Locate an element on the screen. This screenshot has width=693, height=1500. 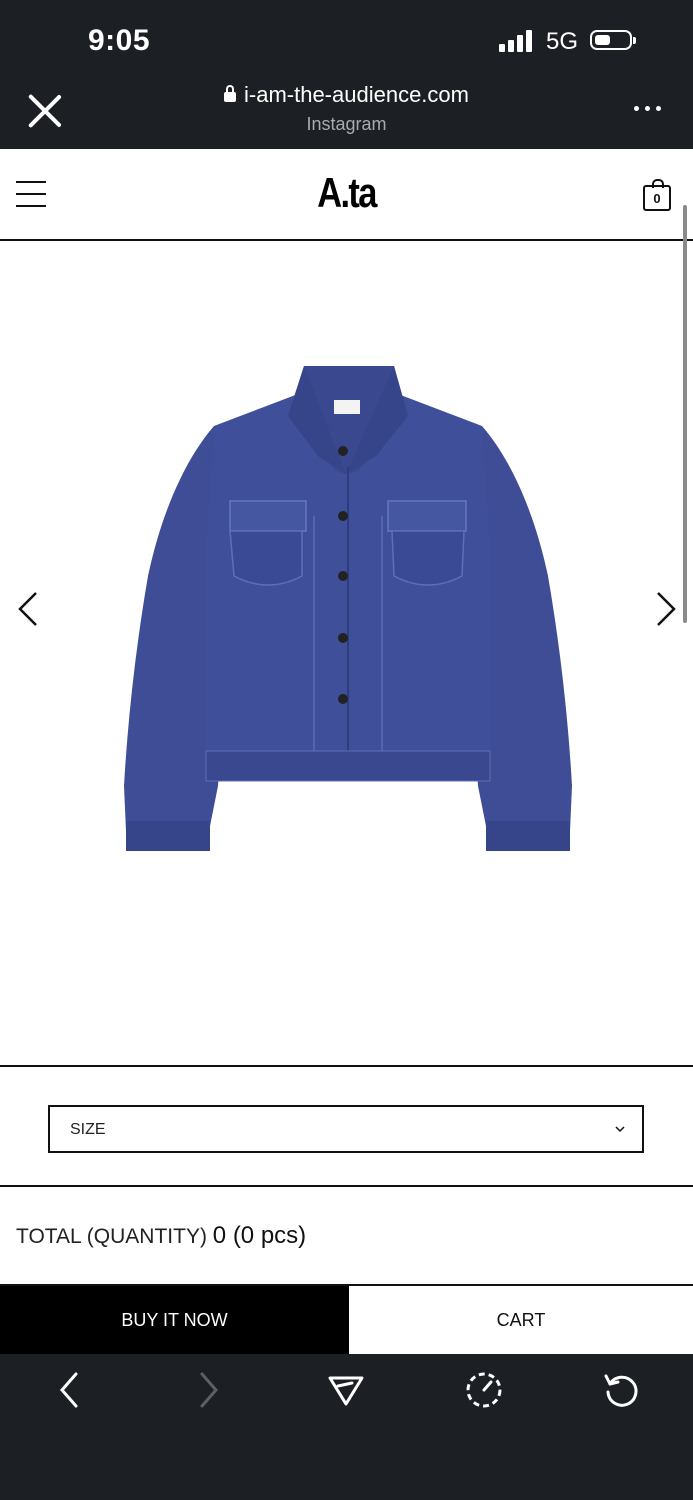
speed-icon is located at coordinates (484, 1390).